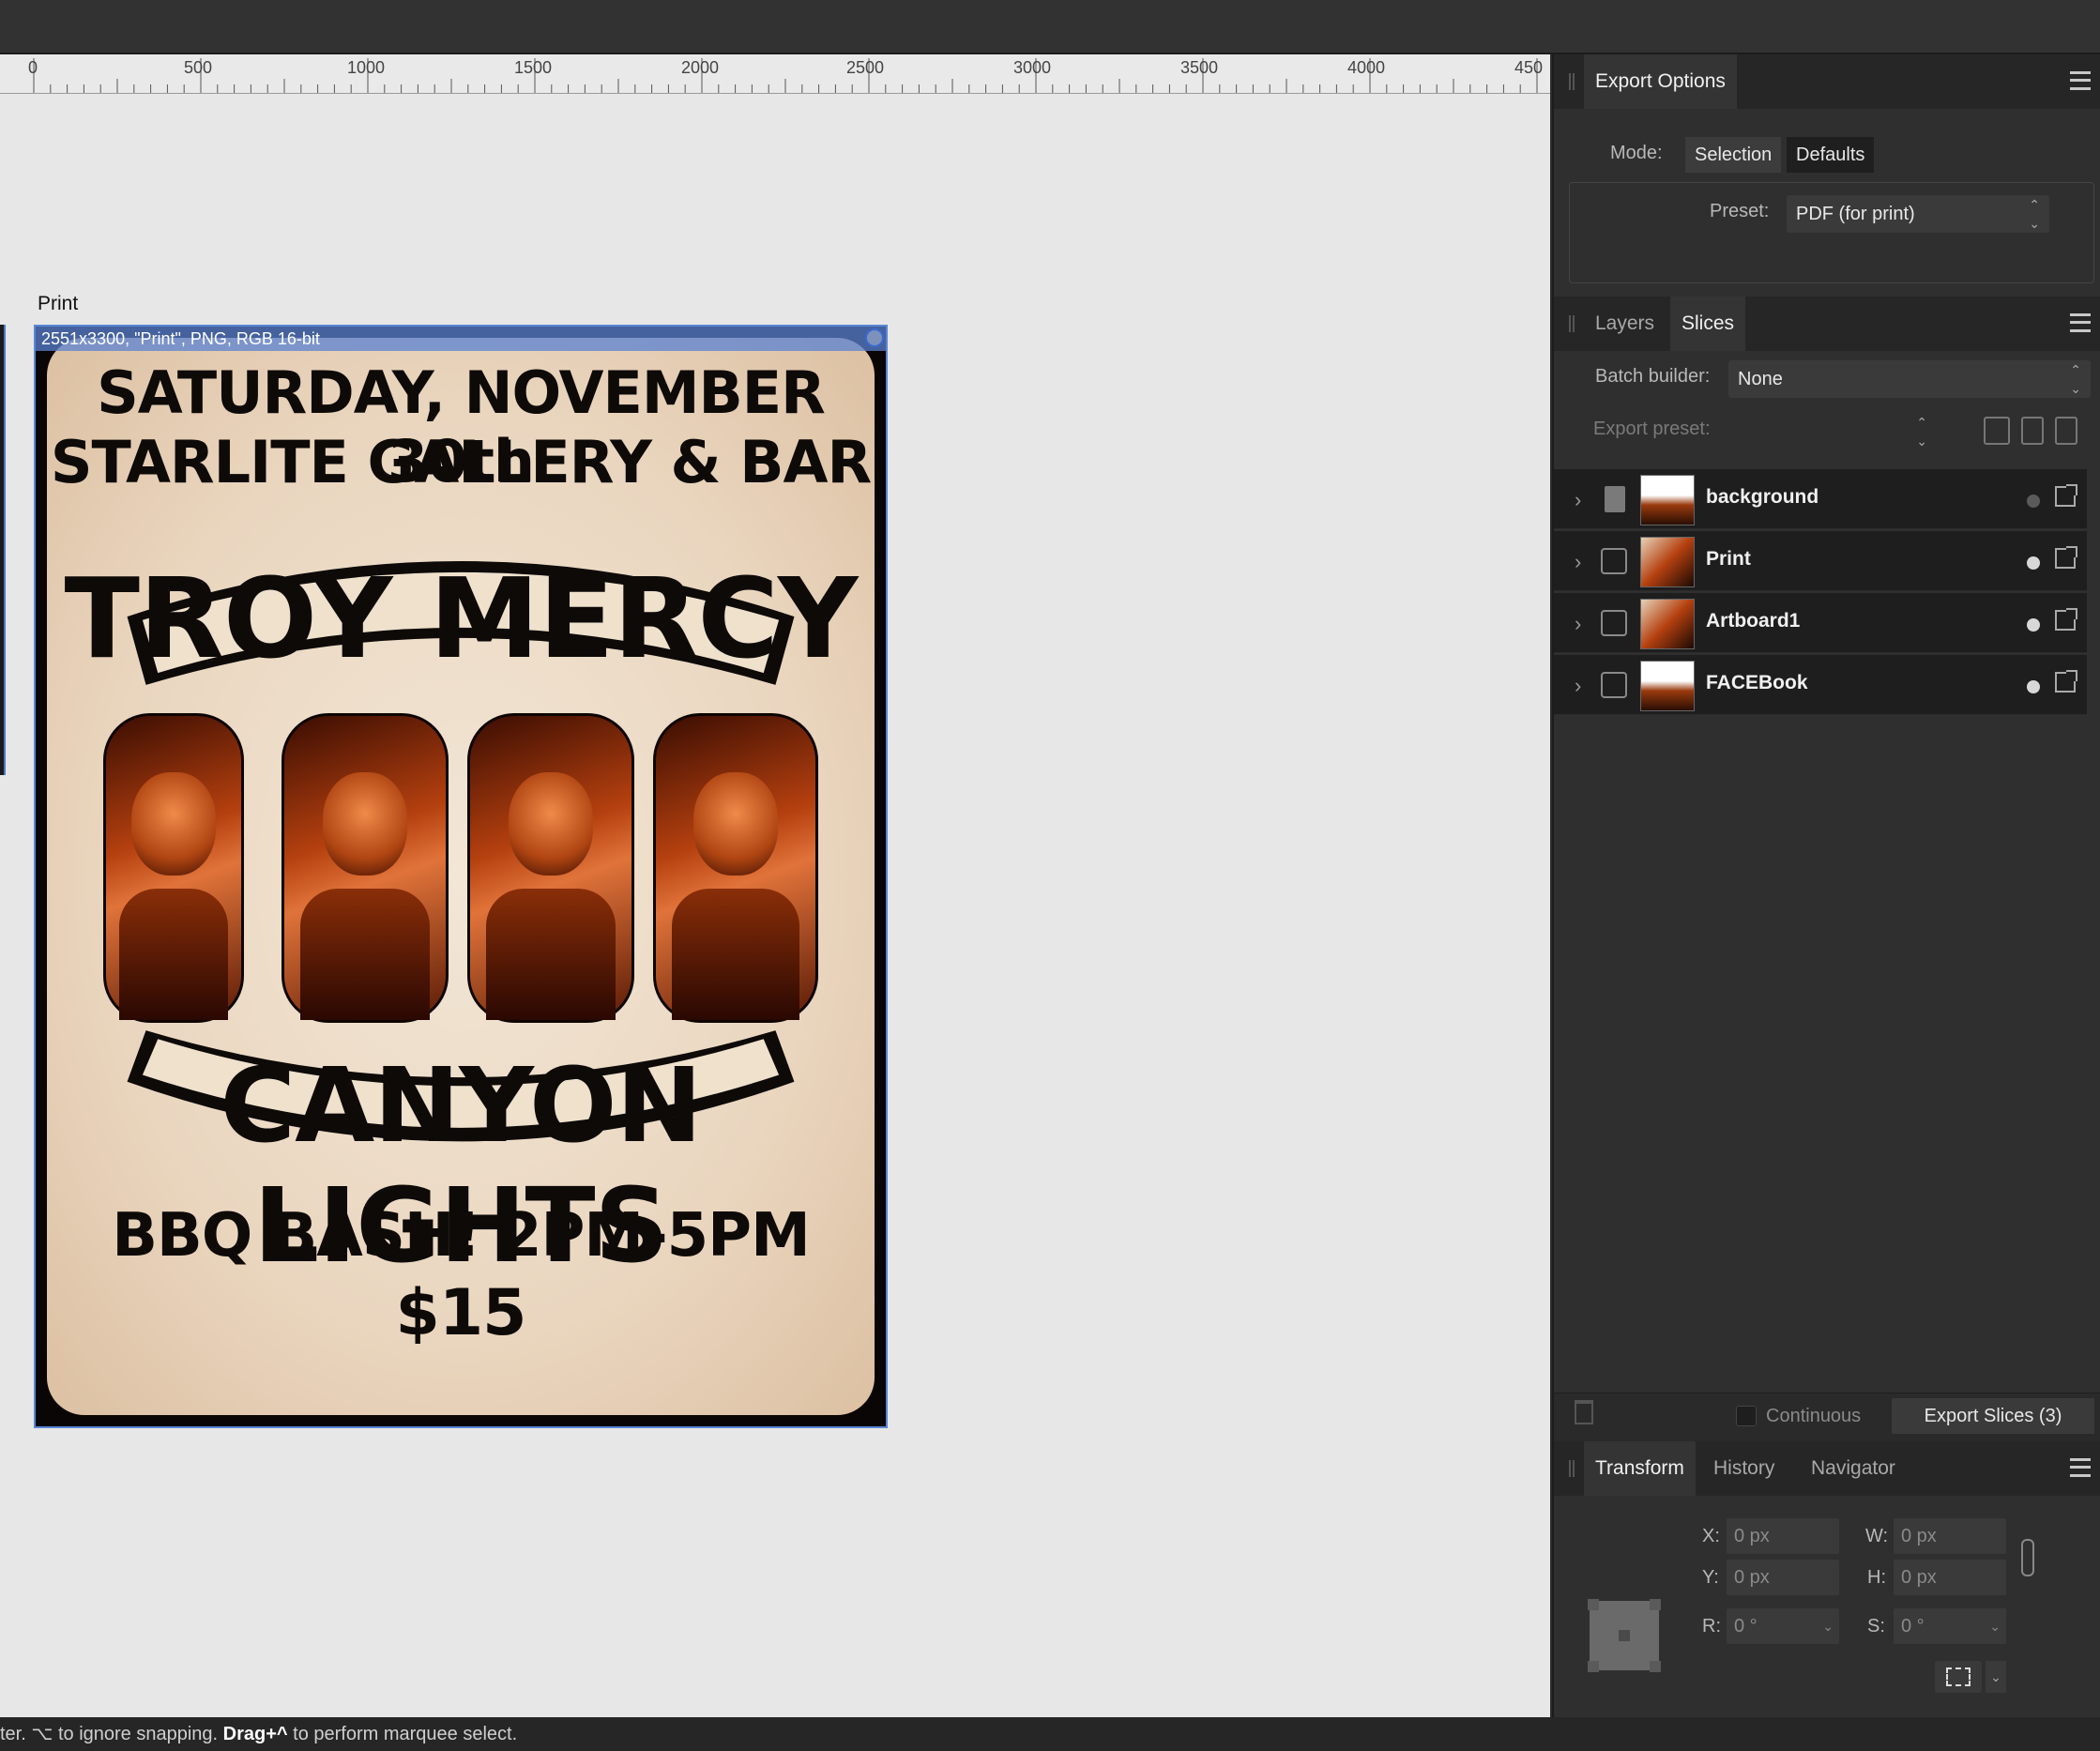  Describe the element at coordinates (58, 304) in the screenshot. I see `artboard-title: Print` at that location.